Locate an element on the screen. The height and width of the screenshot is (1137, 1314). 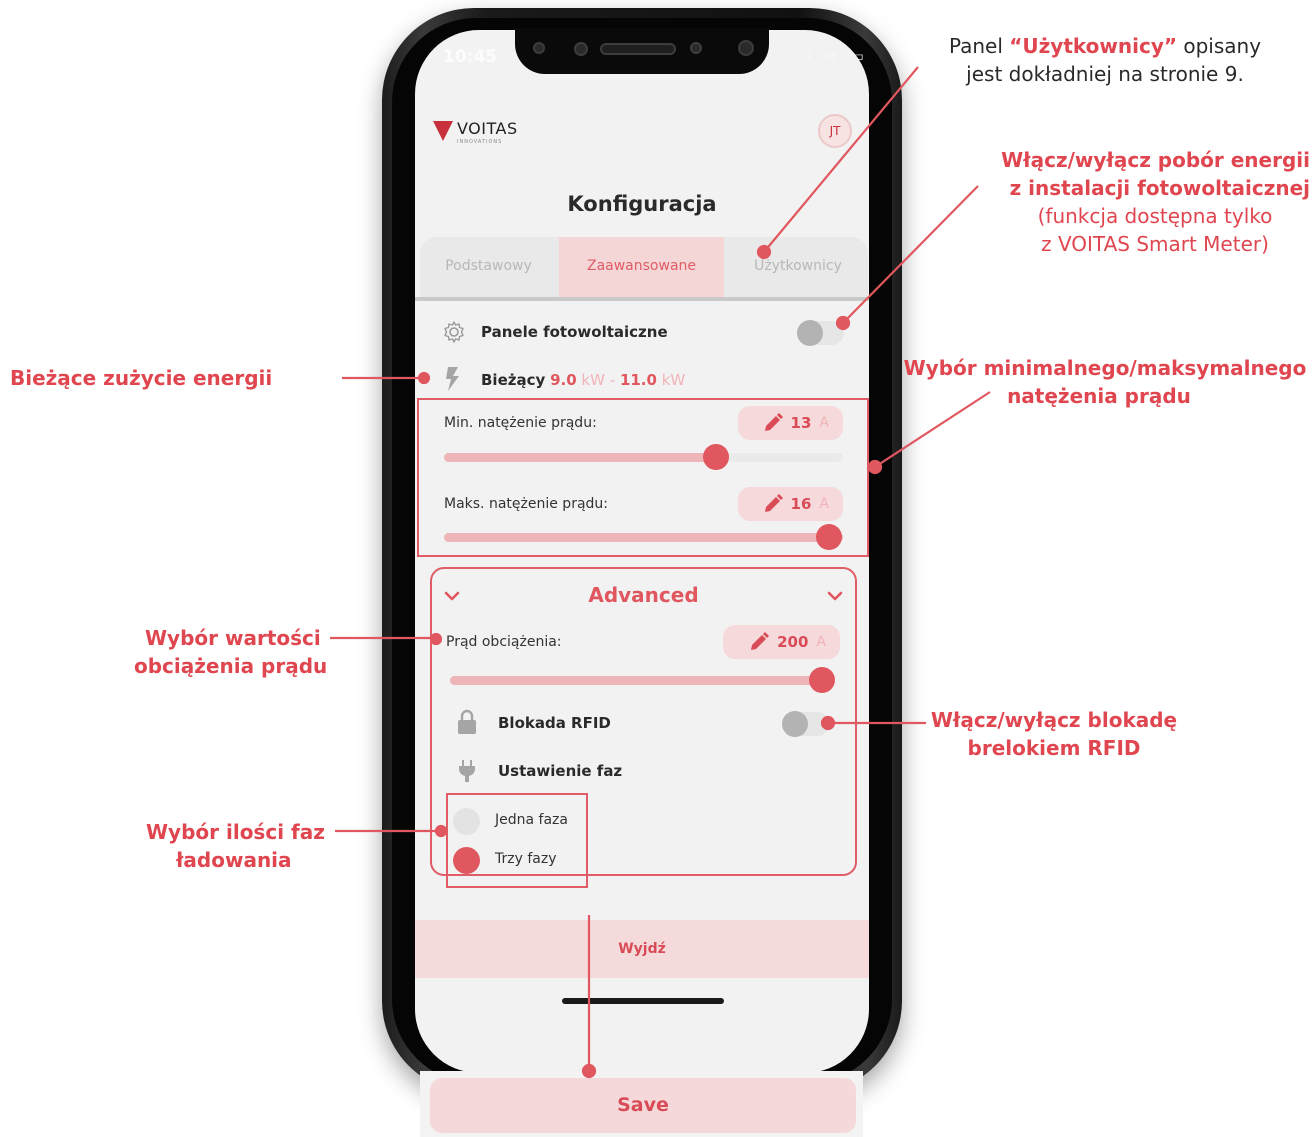
radio-one-phase is located at coordinates (466, 821).